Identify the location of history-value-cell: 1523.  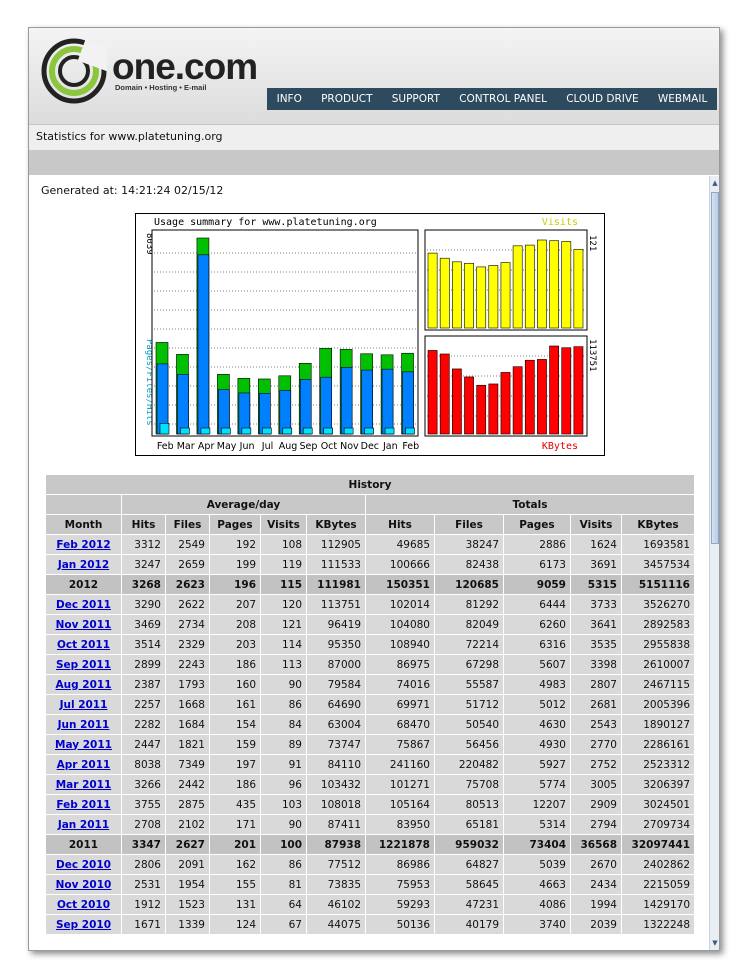
(187, 904).